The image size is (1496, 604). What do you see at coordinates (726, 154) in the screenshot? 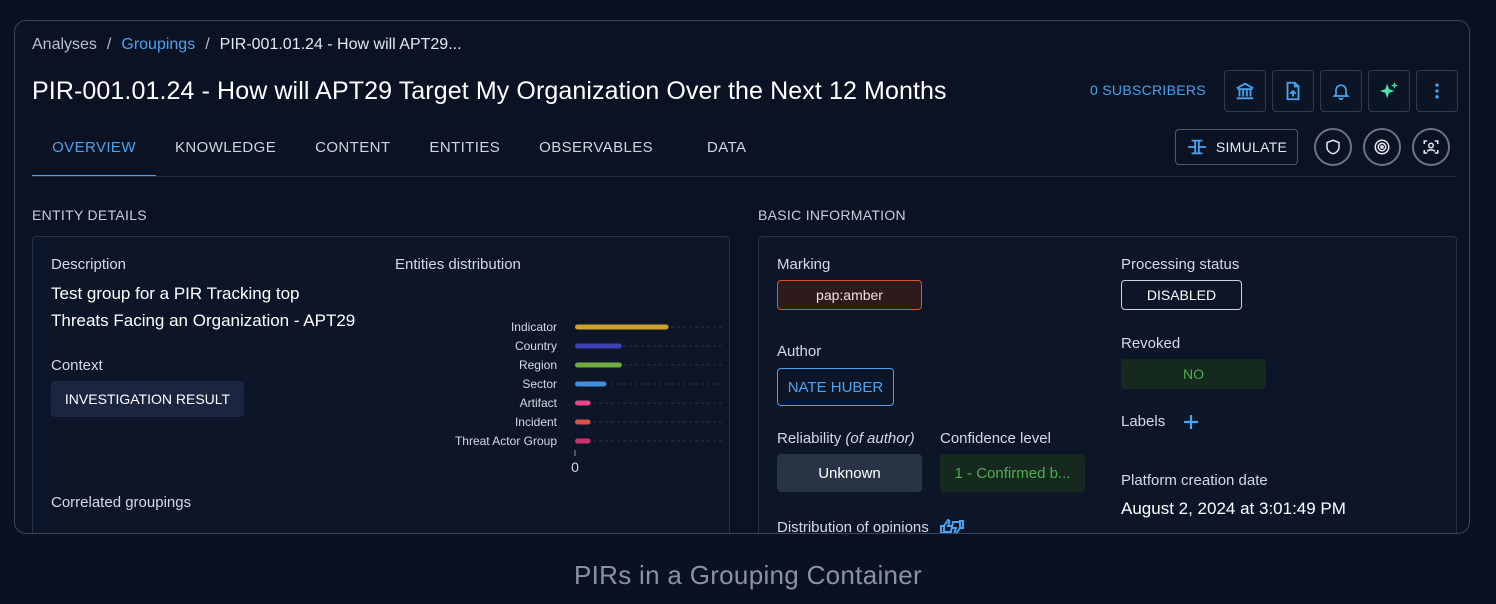
I see `tab-data: DATA` at bounding box center [726, 154].